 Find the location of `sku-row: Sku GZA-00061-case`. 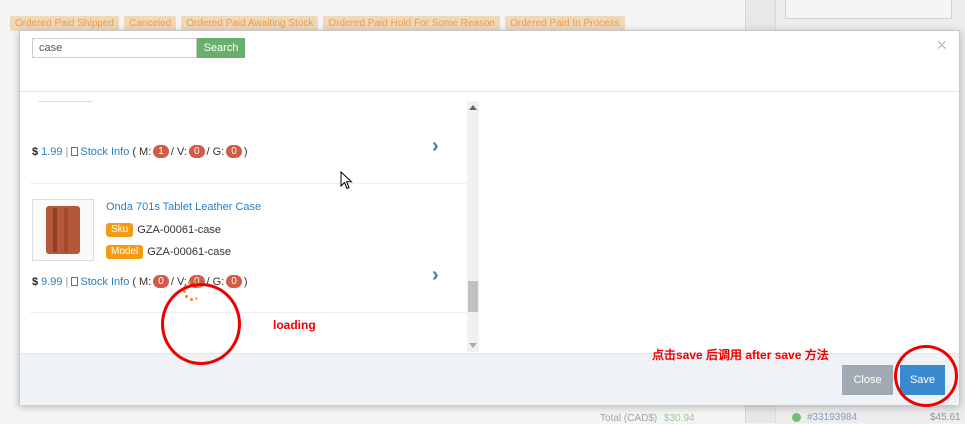

sku-row: Sku GZA-00061-case is located at coordinates (163, 230).